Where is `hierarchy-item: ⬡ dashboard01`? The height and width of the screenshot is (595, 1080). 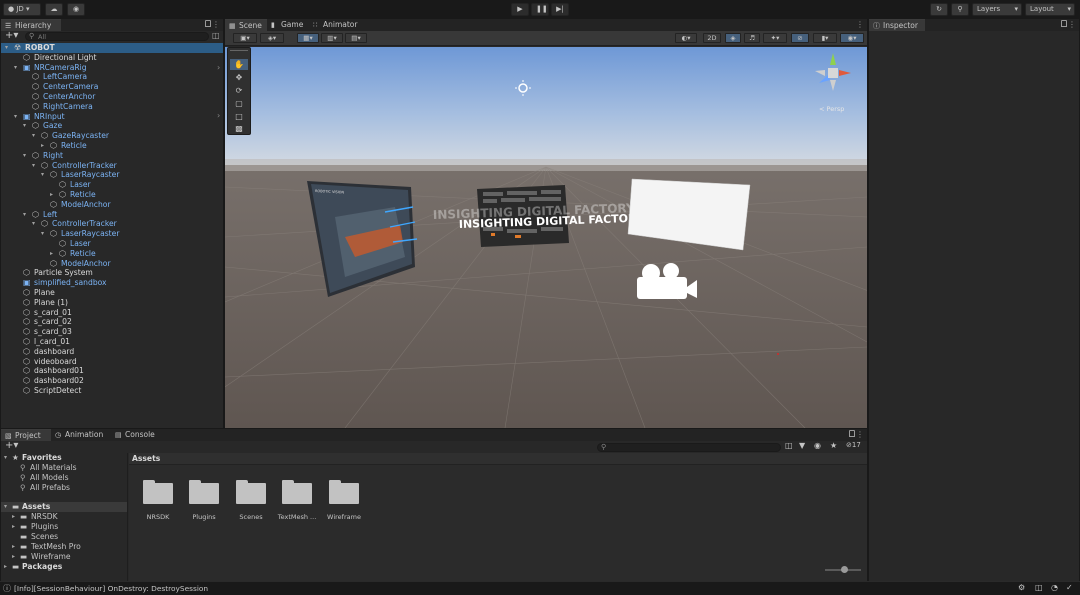 hierarchy-item: ⬡ dashboard01 is located at coordinates (112, 371).